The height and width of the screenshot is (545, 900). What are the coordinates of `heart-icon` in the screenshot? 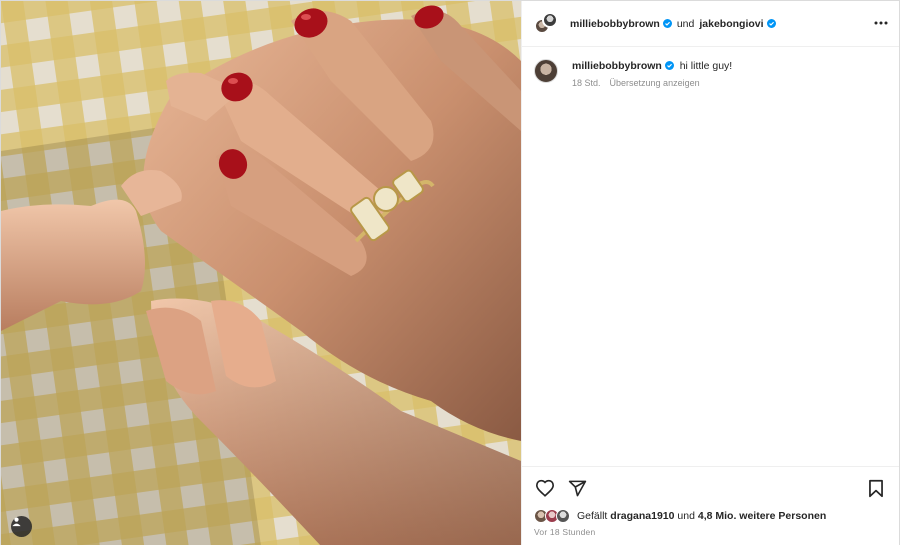 It's located at (545, 488).